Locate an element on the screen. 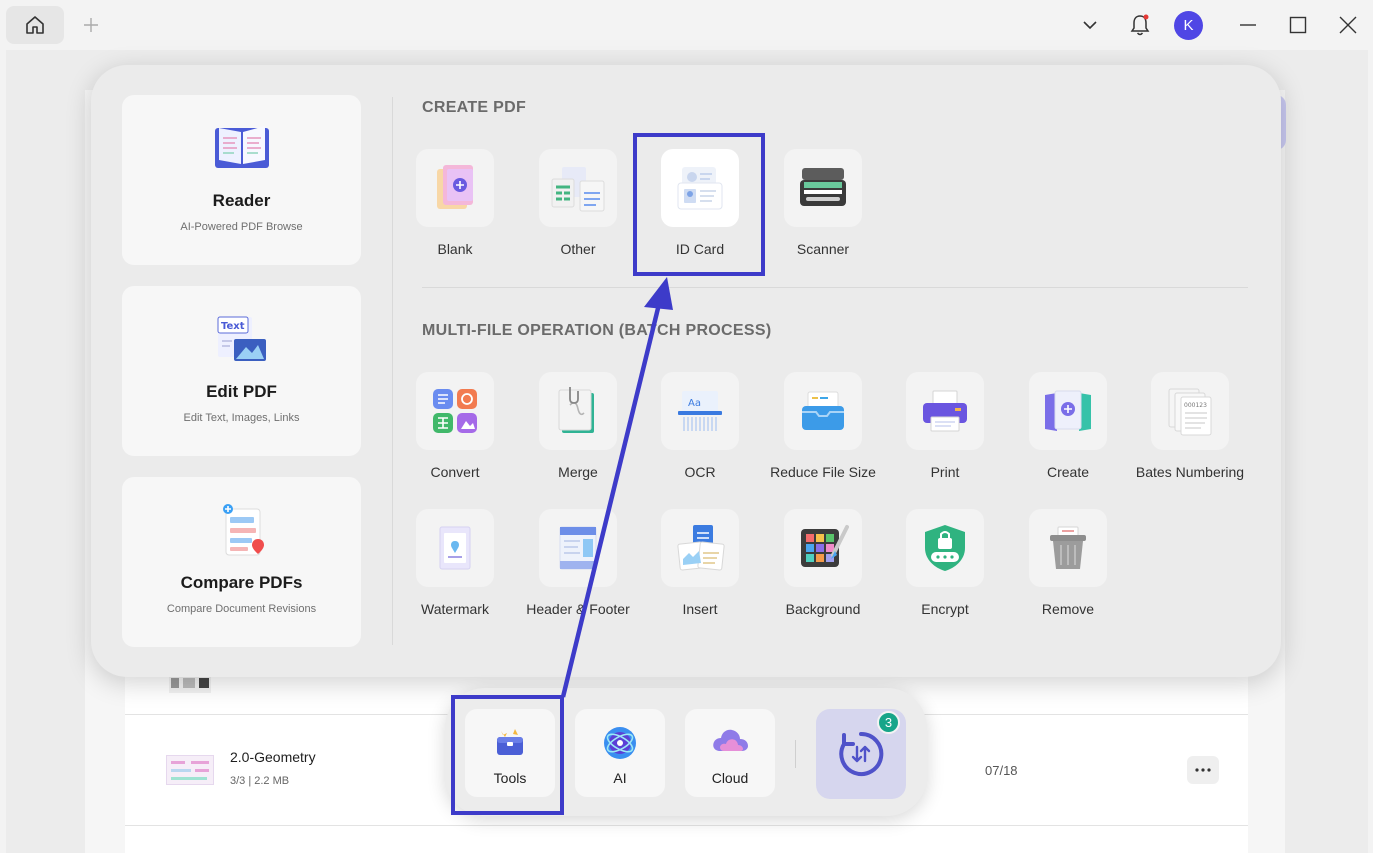 Image resolution: width=1373 pixels, height=853 pixels. row-divider is located at coordinates (686, 825).